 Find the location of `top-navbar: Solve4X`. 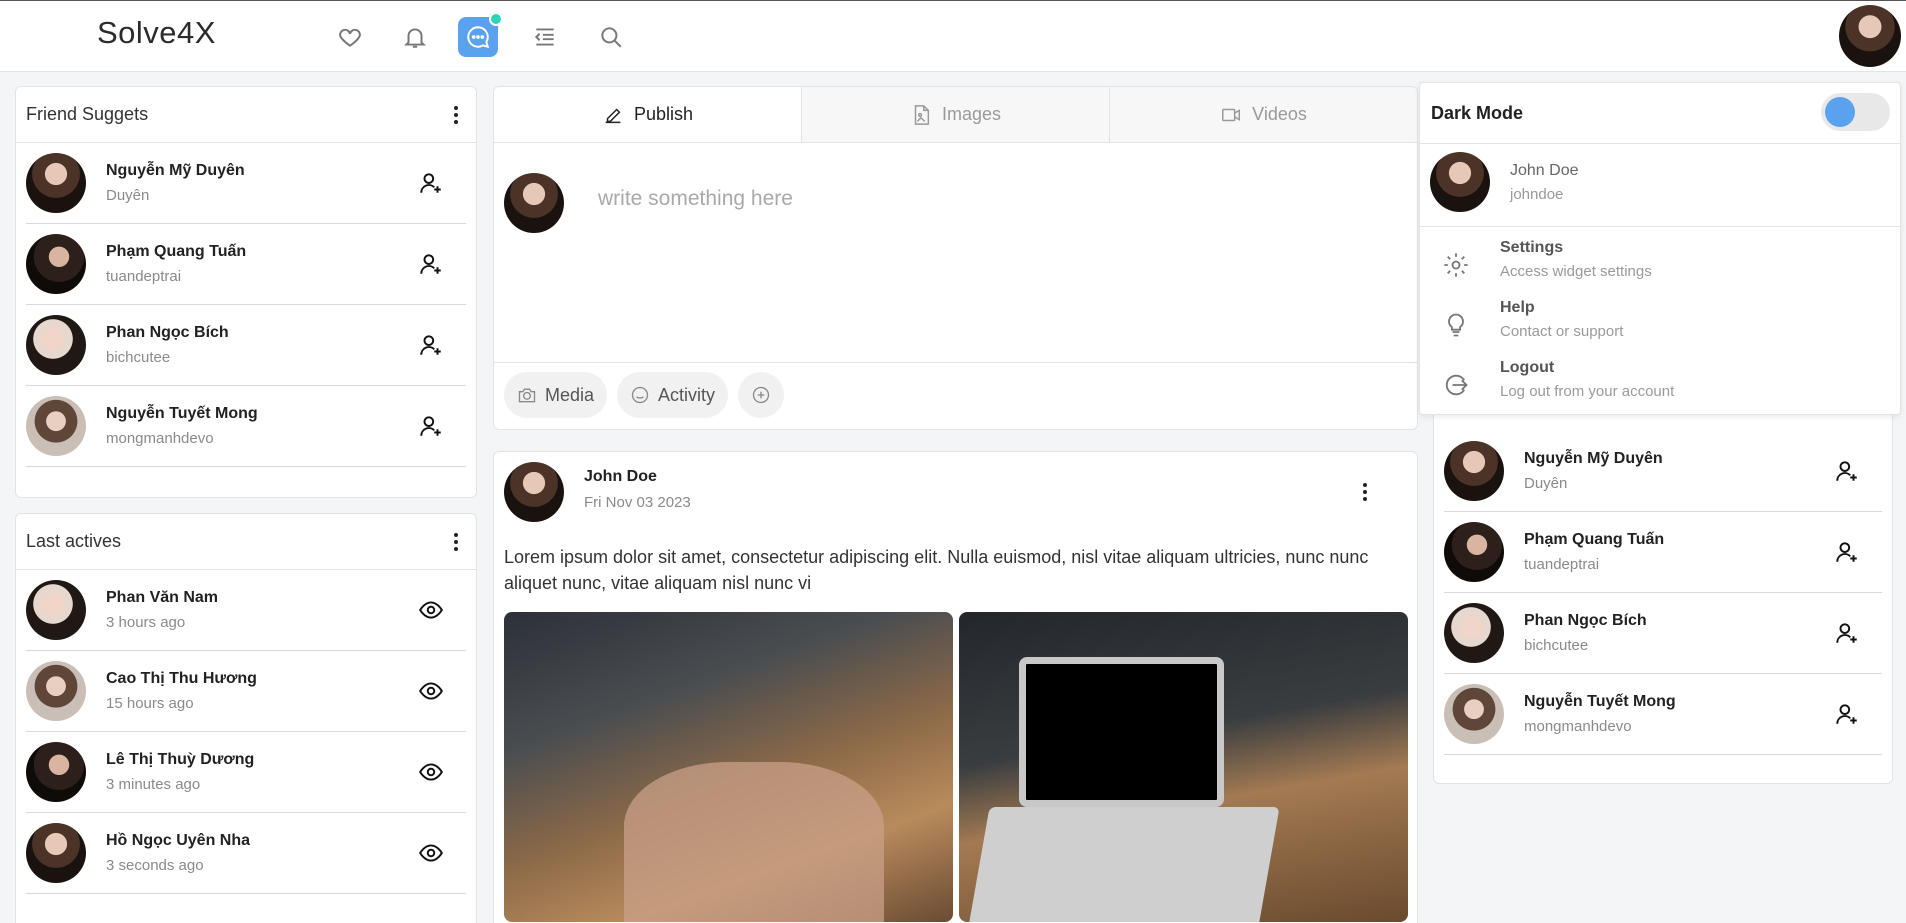

top-navbar: Solve4X is located at coordinates (953, 36).